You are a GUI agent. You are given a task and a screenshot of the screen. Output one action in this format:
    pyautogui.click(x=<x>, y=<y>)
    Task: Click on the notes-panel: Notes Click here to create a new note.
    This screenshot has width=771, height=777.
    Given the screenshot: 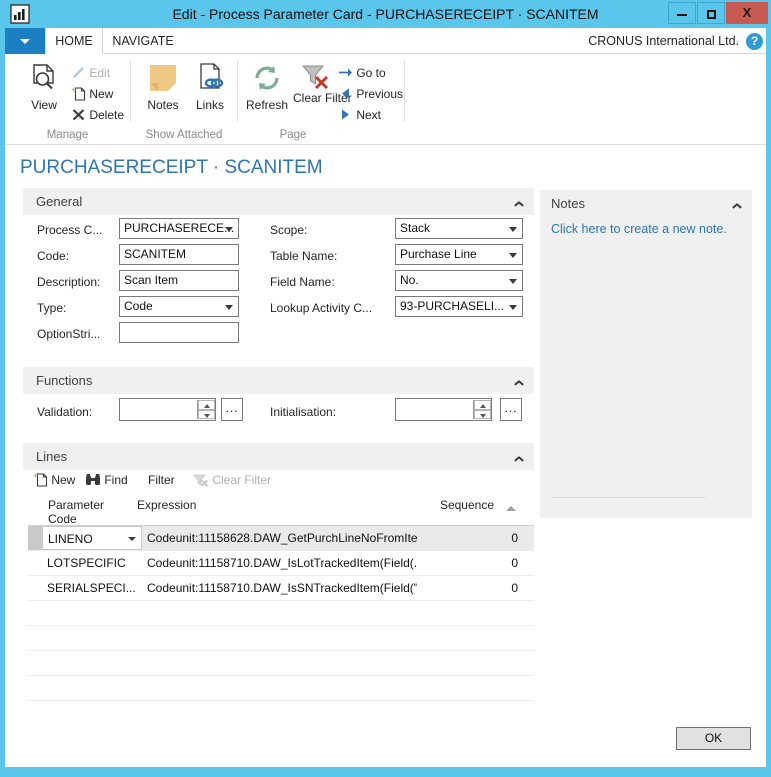 What is the action you would take?
    pyautogui.click(x=646, y=354)
    